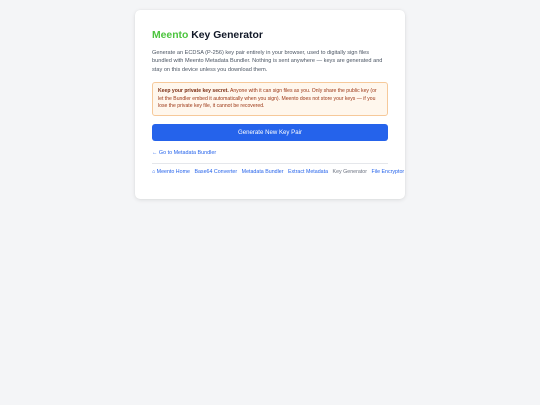 The image size is (540, 405). What do you see at coordinates (170, 35) in the screenshot?
I see `brand-name: Meento` at bounding box center [170, 35].